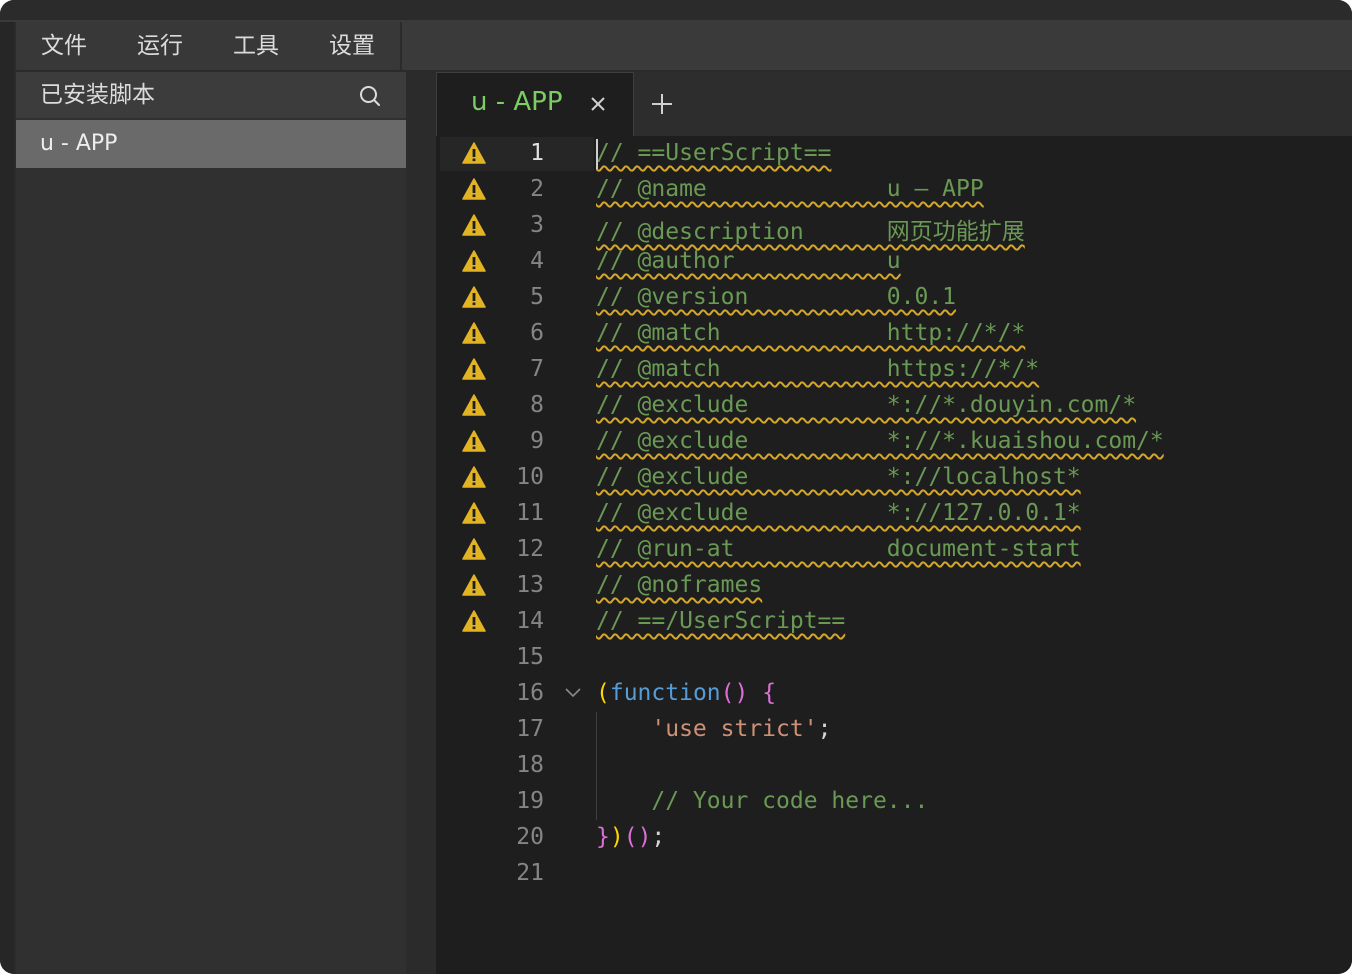  What do you see at coordinates (679, 585) in the screenshot?
I see `code-text: // @noframes` at bounding box center [679, 585].